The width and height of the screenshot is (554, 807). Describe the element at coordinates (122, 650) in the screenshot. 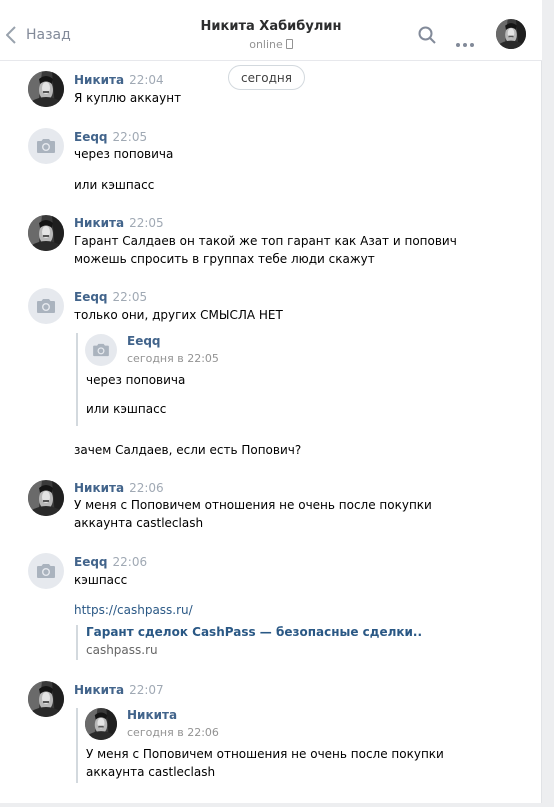

I see `link-snippet-domain: cashpass.ru` at that location.